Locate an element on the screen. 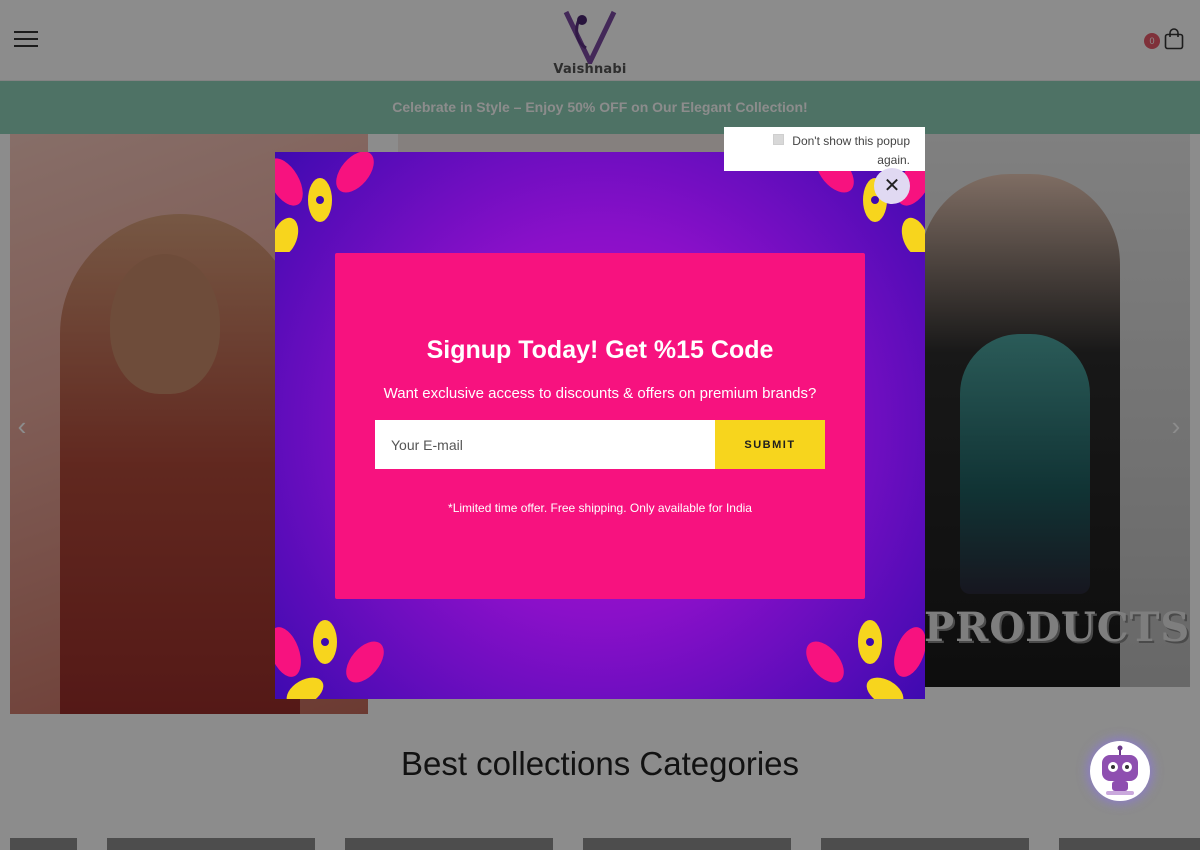 Image resolution: width=1200 pixels, height=850 pixels. dont-show-checkbox is located at coordinates (778, 139).